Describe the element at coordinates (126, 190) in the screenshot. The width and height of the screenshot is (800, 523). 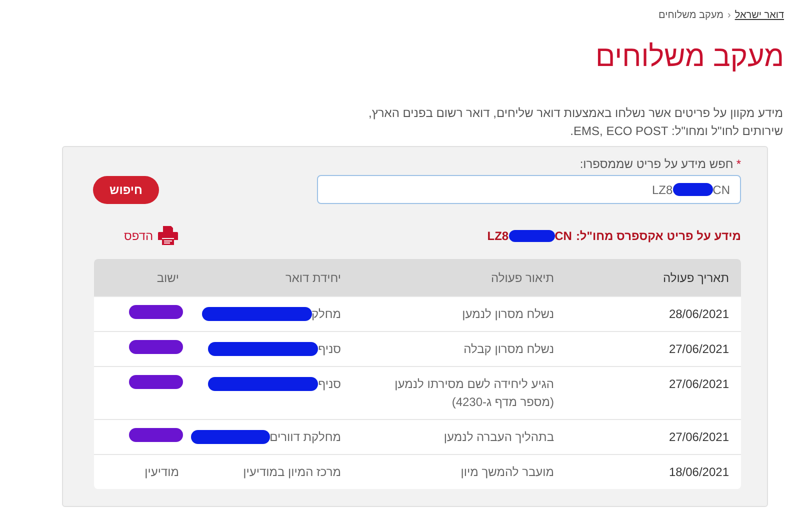
I see `search-button: חיפוש` at that location.